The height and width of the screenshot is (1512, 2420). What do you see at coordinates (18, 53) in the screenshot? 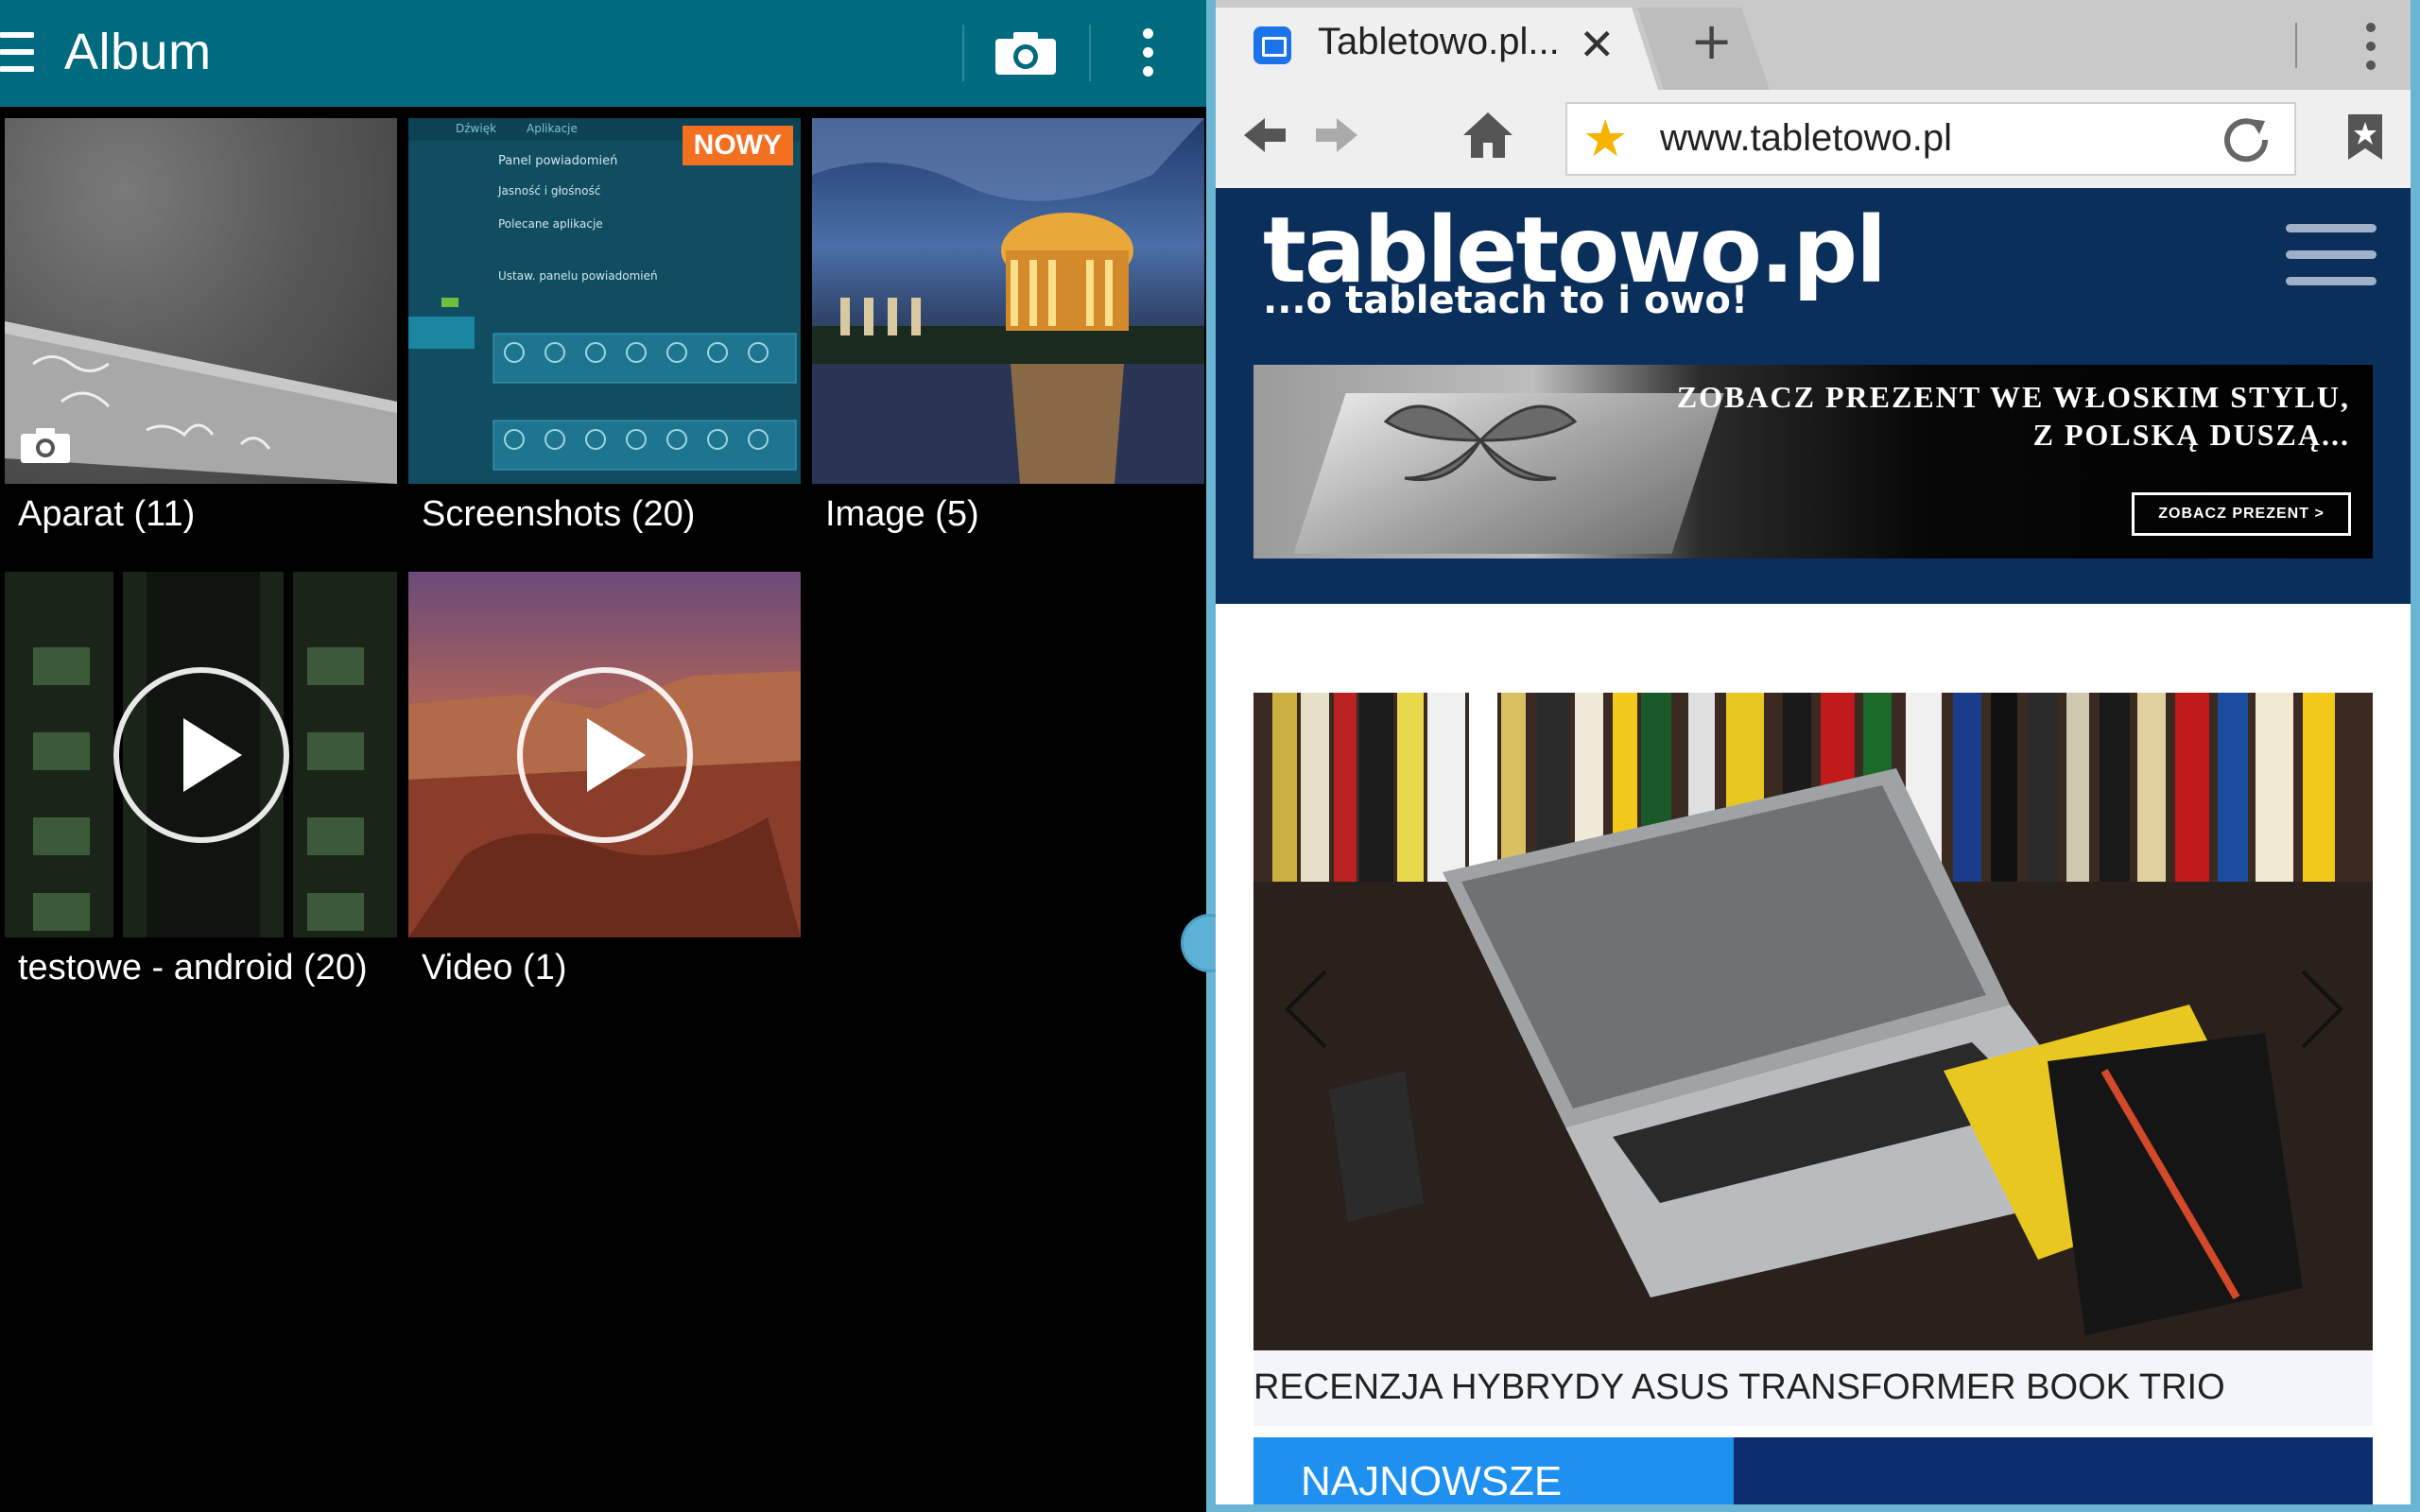
I see `drawer-menu-icon` at bounding box center [18, 53].